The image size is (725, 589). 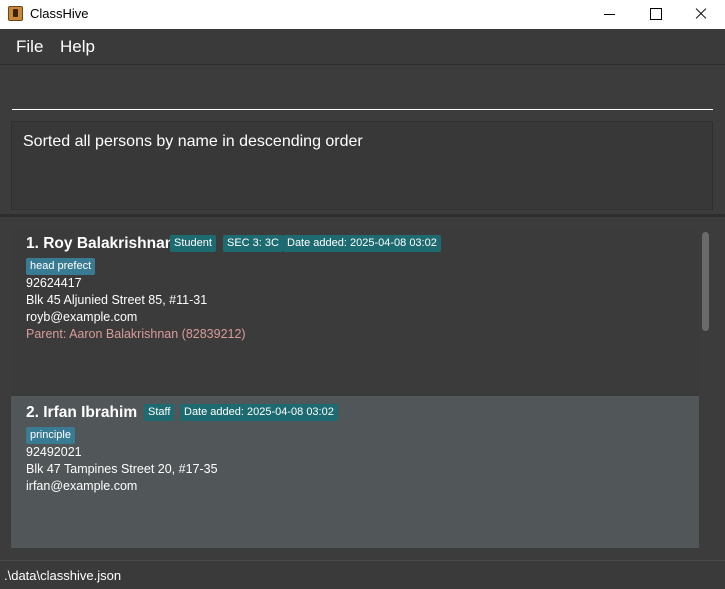 What do you see at coordinates (100, 243) in the screenshot?
I see `person-name: 1. Roy Balakrishnan` at bounding box center [100, 243].